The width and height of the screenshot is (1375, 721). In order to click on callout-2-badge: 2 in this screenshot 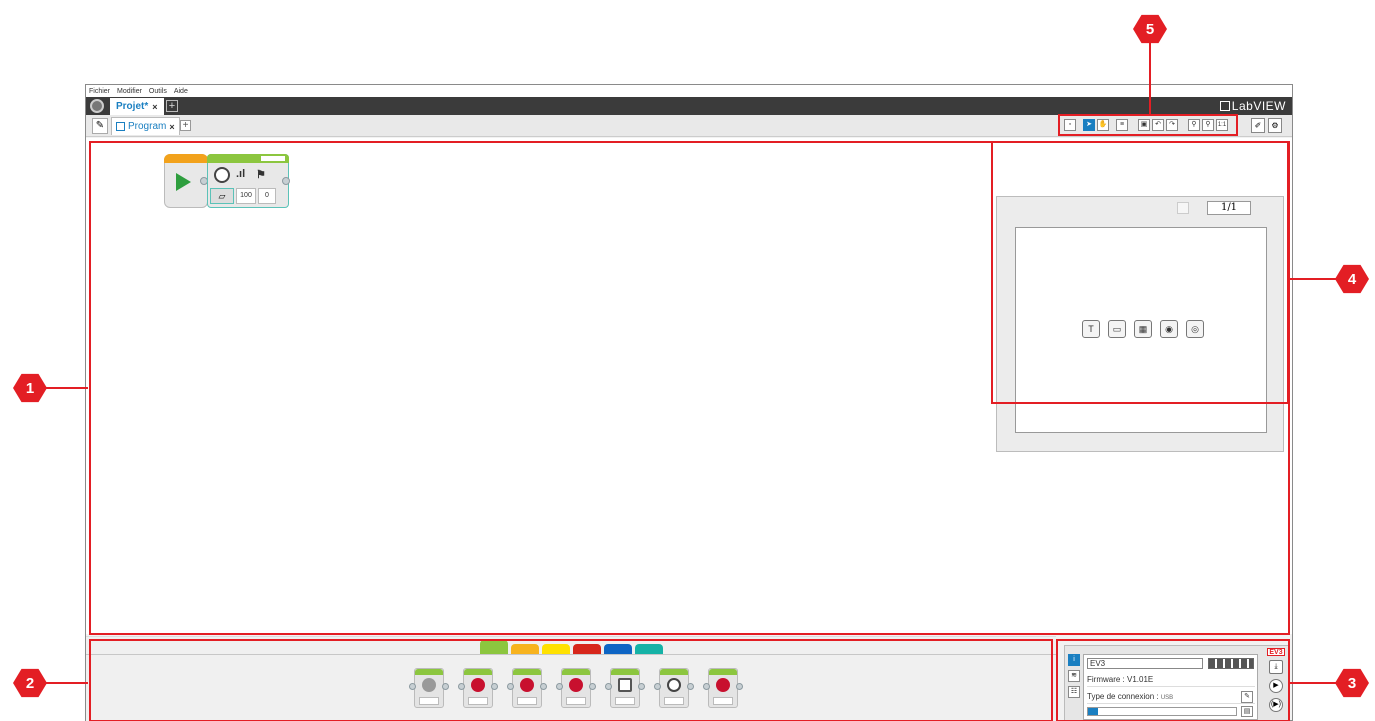, I will do `click(30, 683)`.